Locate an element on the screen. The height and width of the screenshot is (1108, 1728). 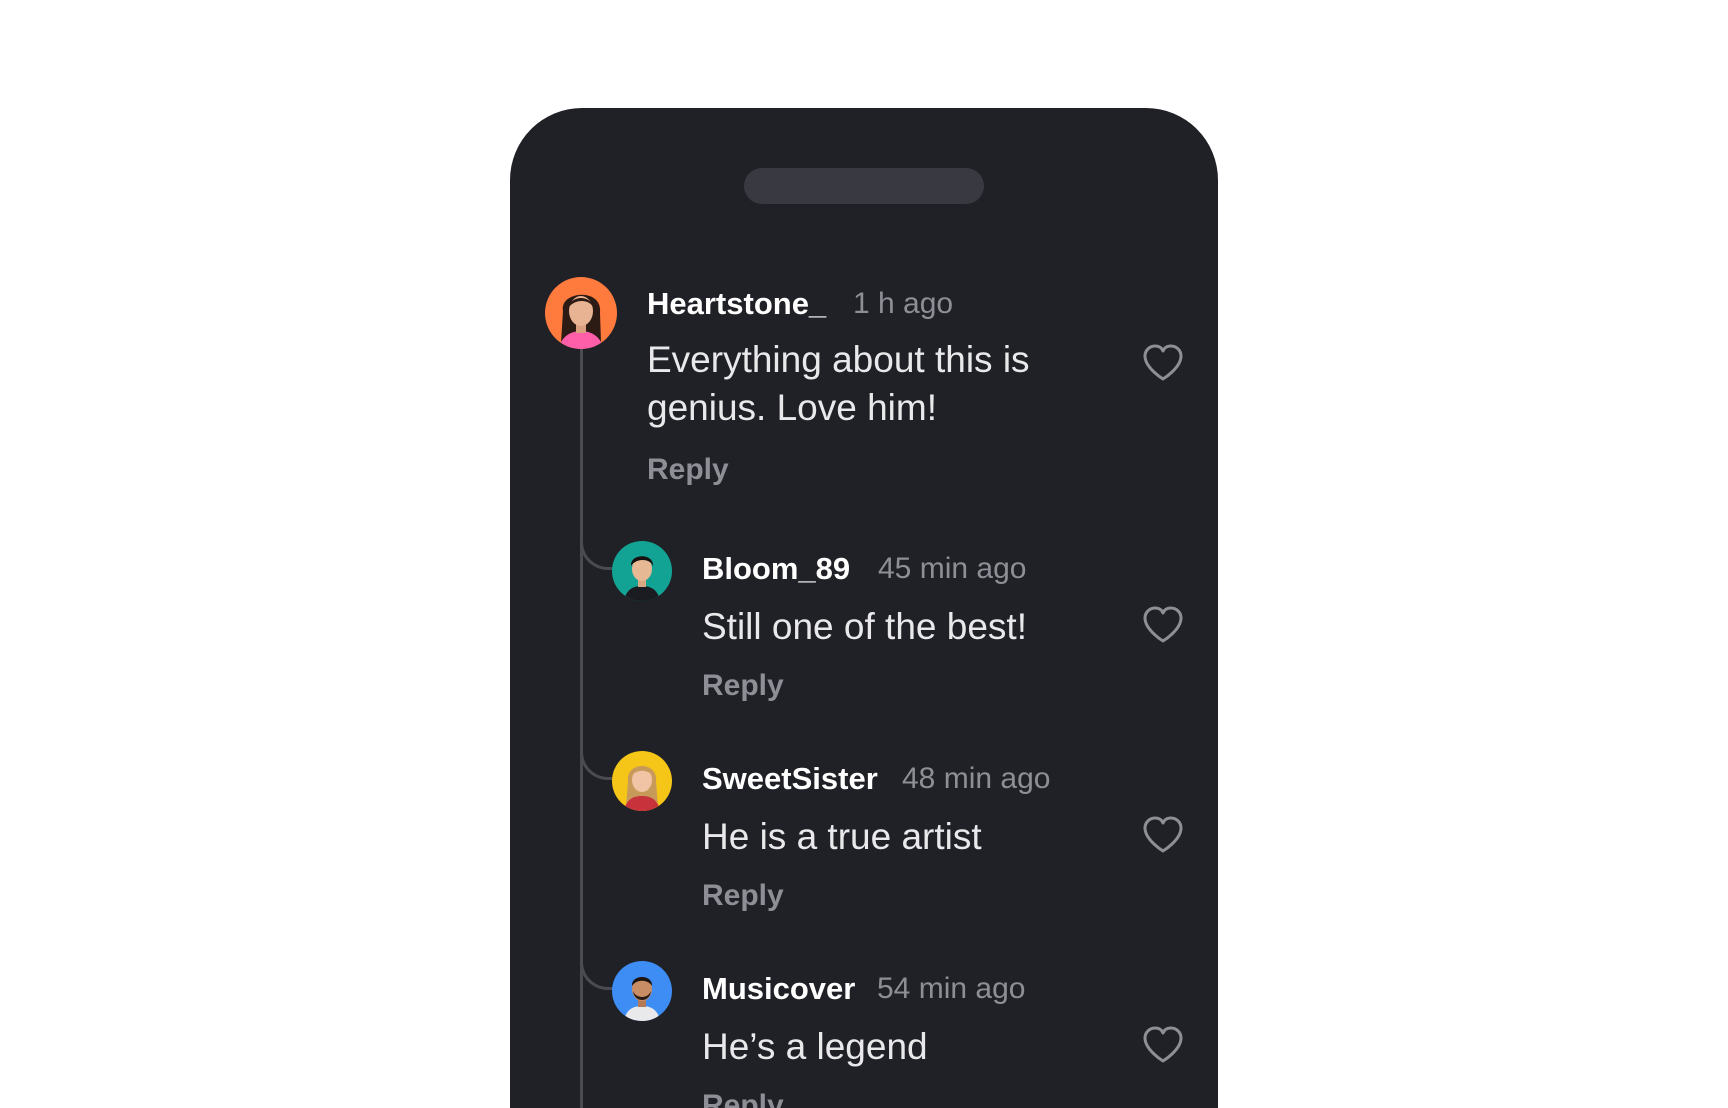
thread-line is located at coordinates (581, 728).